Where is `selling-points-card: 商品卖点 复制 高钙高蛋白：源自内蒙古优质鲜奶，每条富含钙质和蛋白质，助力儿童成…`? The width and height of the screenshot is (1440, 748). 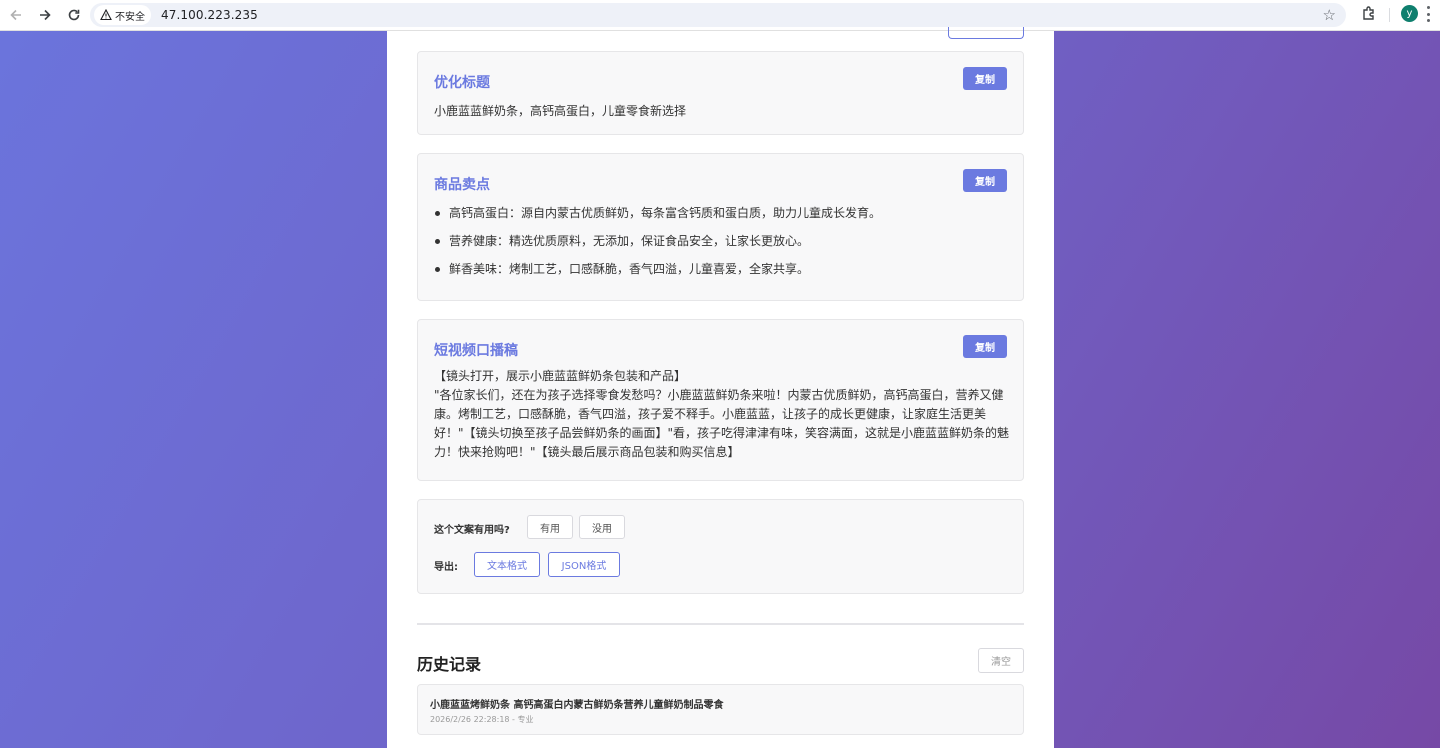
selling-points-card: 商品卖点 复制 高钙高蛋白：源自内蒙古优质鲜奶，每条富含钙质和蛋白质，助力儿童成… is located at coordinates (720, 227).